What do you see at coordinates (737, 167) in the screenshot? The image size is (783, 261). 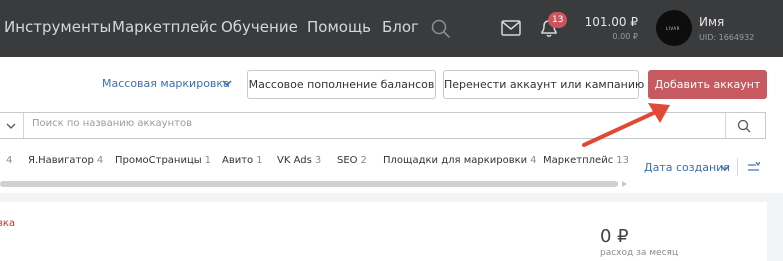 I see `sort-divider` at bounding box center [737, 167].